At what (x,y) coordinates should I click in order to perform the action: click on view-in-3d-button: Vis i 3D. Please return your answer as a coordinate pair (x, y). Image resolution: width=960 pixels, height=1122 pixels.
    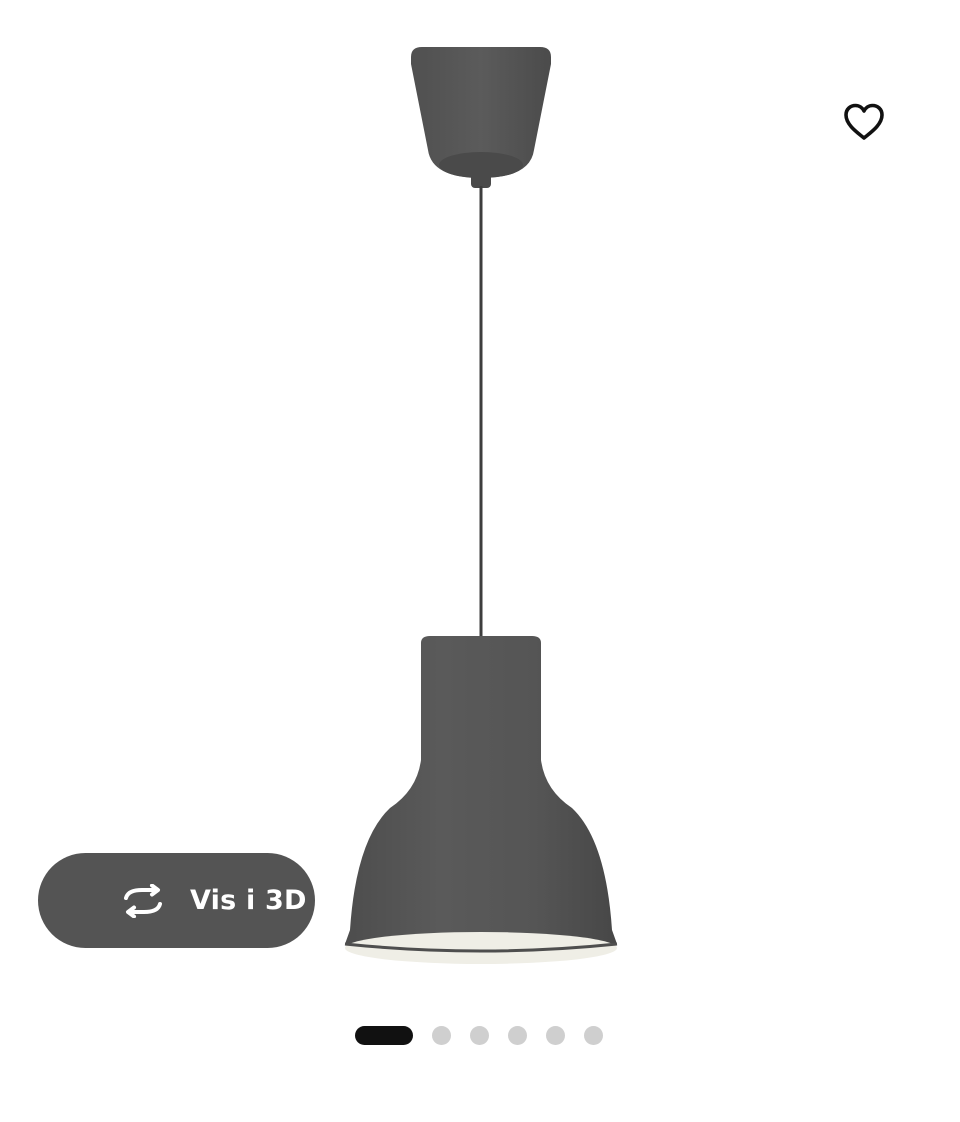
    Looking at the image, I should click on (176, 900).